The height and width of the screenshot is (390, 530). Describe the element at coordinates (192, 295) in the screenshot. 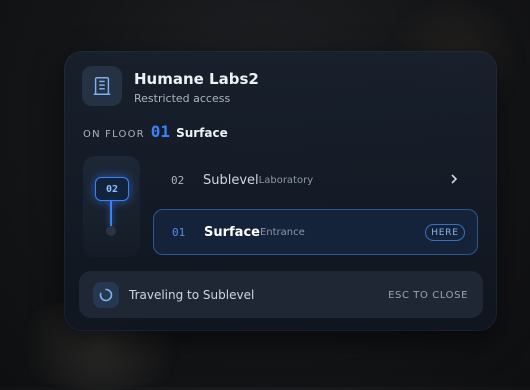

I see `travel-status: Traveling to Sublevel` at that location.